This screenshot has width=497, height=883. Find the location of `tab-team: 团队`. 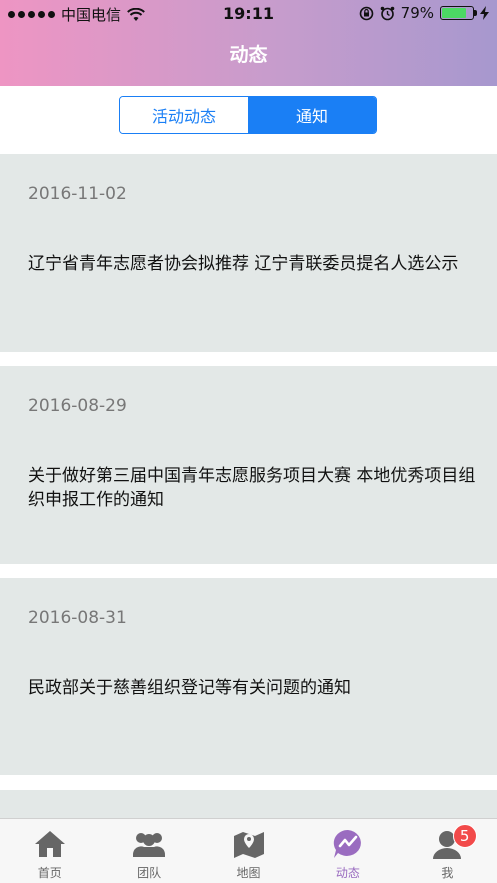

tab-team: 团队 is located at coordinates (148, 851).